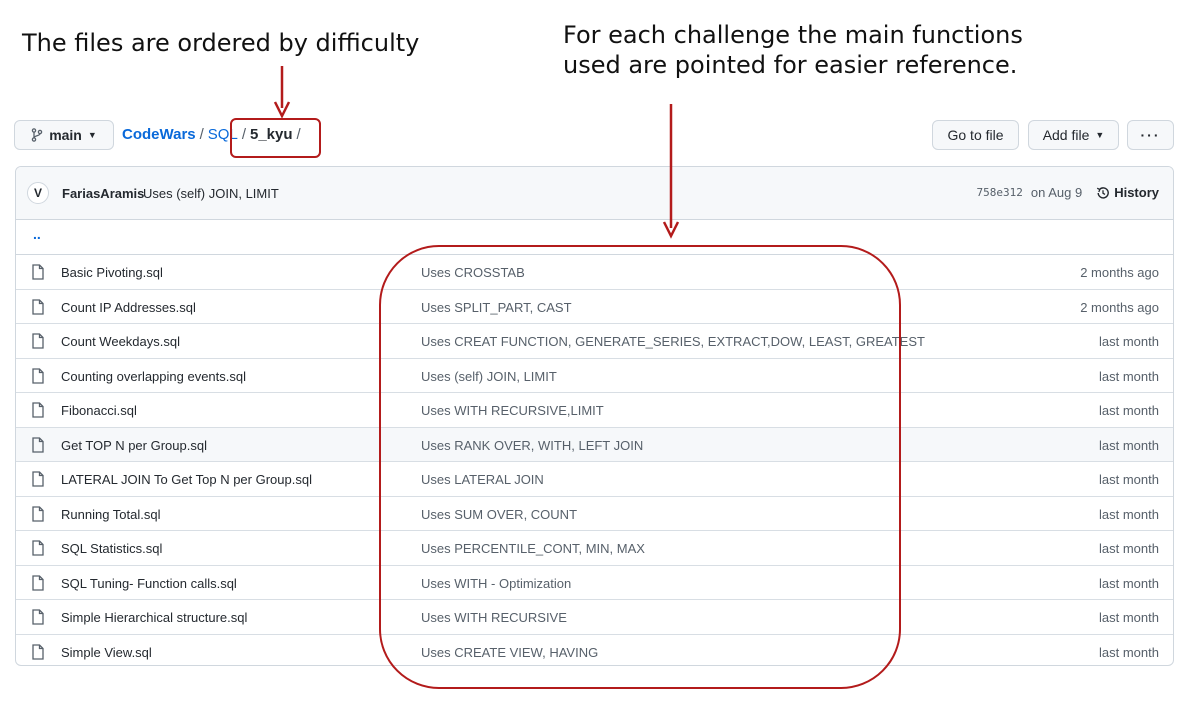 This screenshot has height=716, width=1190. What do you see at coordinates (99, 410) in the screenshot?
I see `file-name-link: Fibonacci.sql` at bounding box center [99, 410].